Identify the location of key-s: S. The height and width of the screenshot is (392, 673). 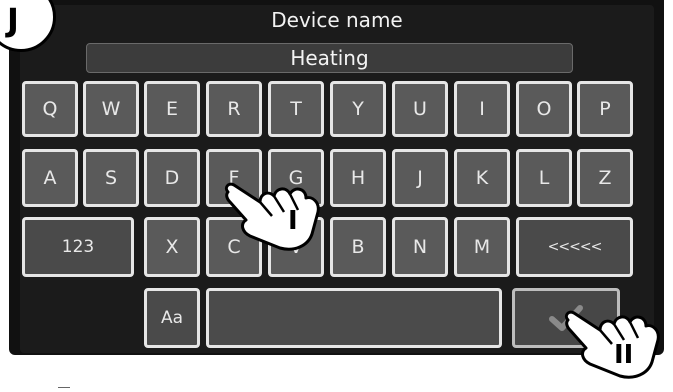
(111, 178).